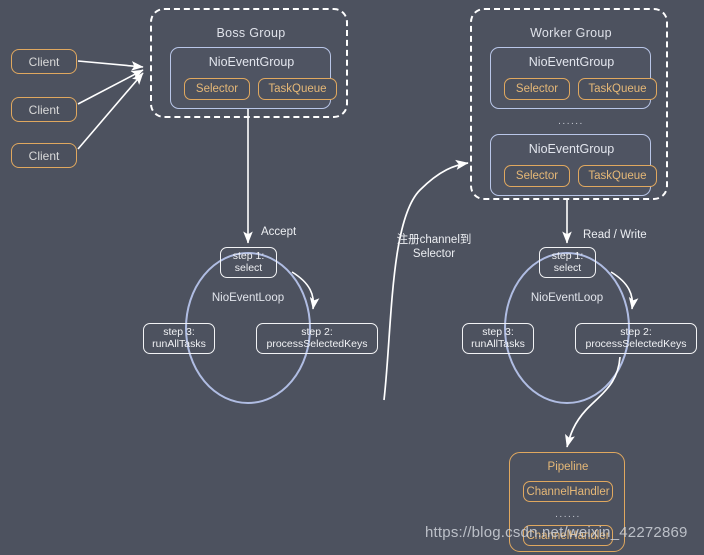 The width and height of the screenshot is (704, 555). What do you see at coordinates (567, 267) in the screenshot?
I see `worker-step-1-line2: select` at bounding box center [567, 267].